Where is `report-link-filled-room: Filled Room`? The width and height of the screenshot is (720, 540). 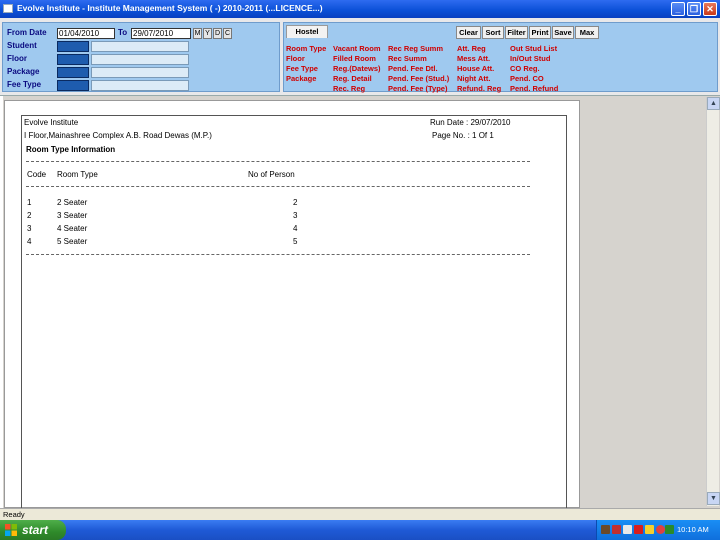
report-link-filled-room: Filled Room is located at coordinates (354, 58).